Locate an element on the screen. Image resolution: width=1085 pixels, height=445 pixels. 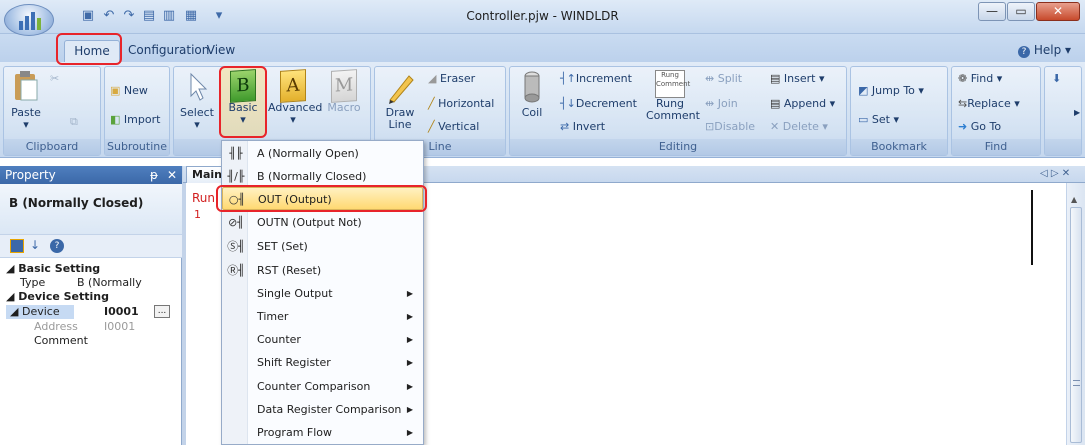
insert-icon: ▤ is located at coordinates (775, 78).